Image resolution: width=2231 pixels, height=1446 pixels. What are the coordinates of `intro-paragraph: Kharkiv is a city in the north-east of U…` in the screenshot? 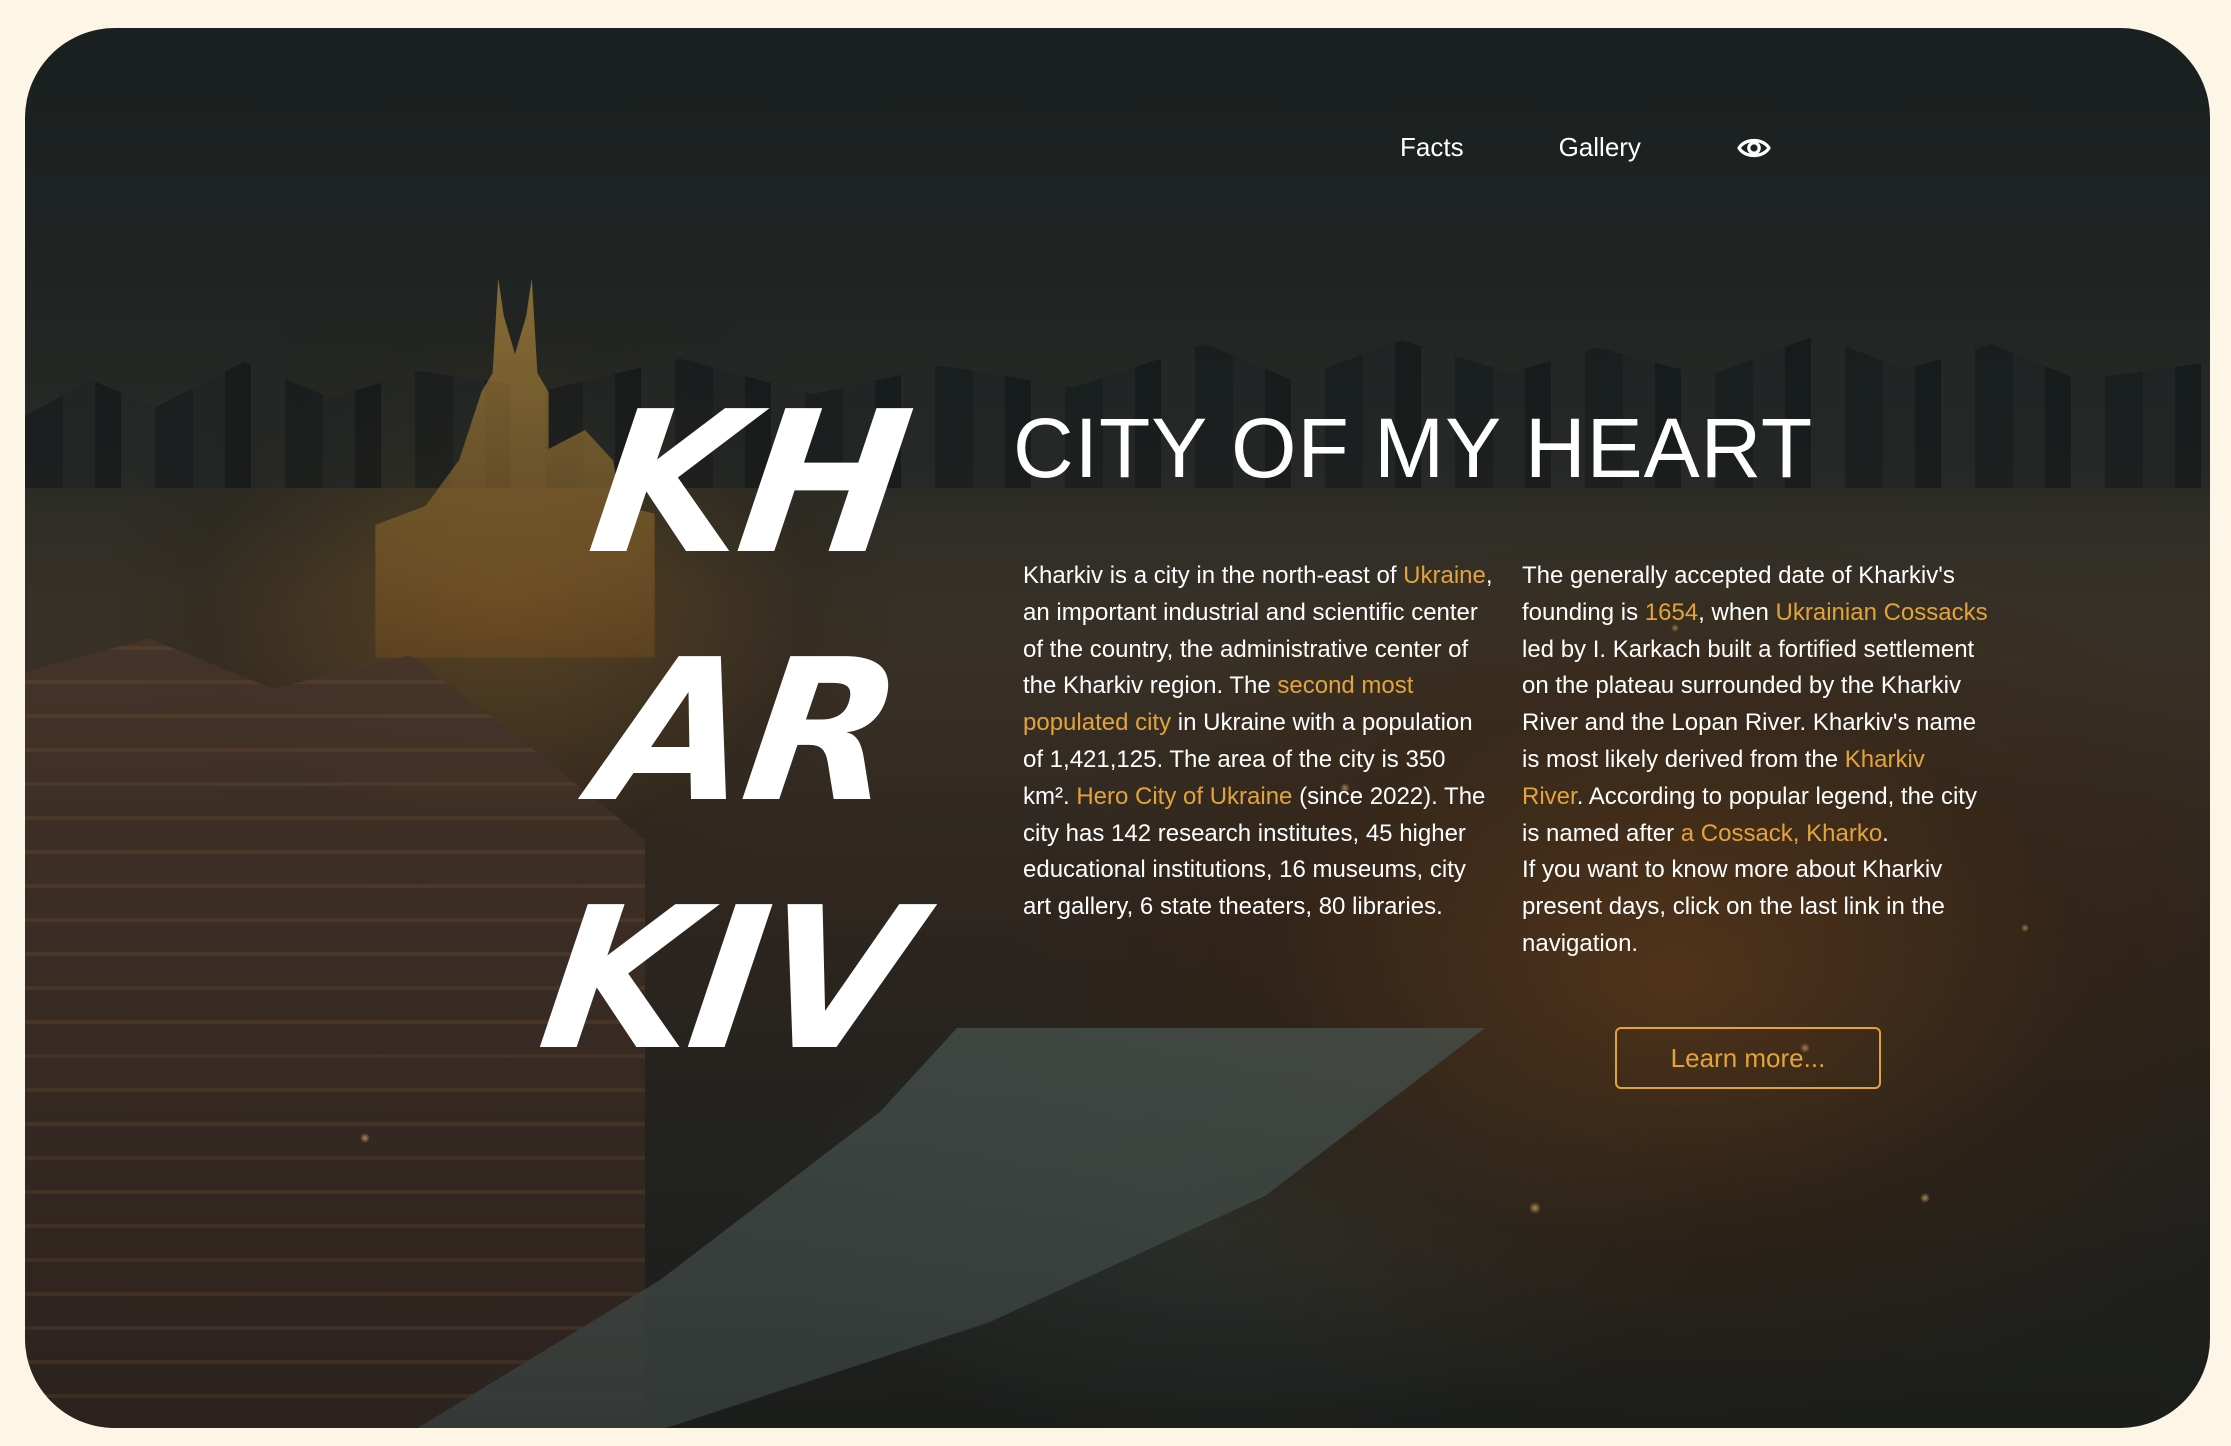 It's located at (1258, 742).